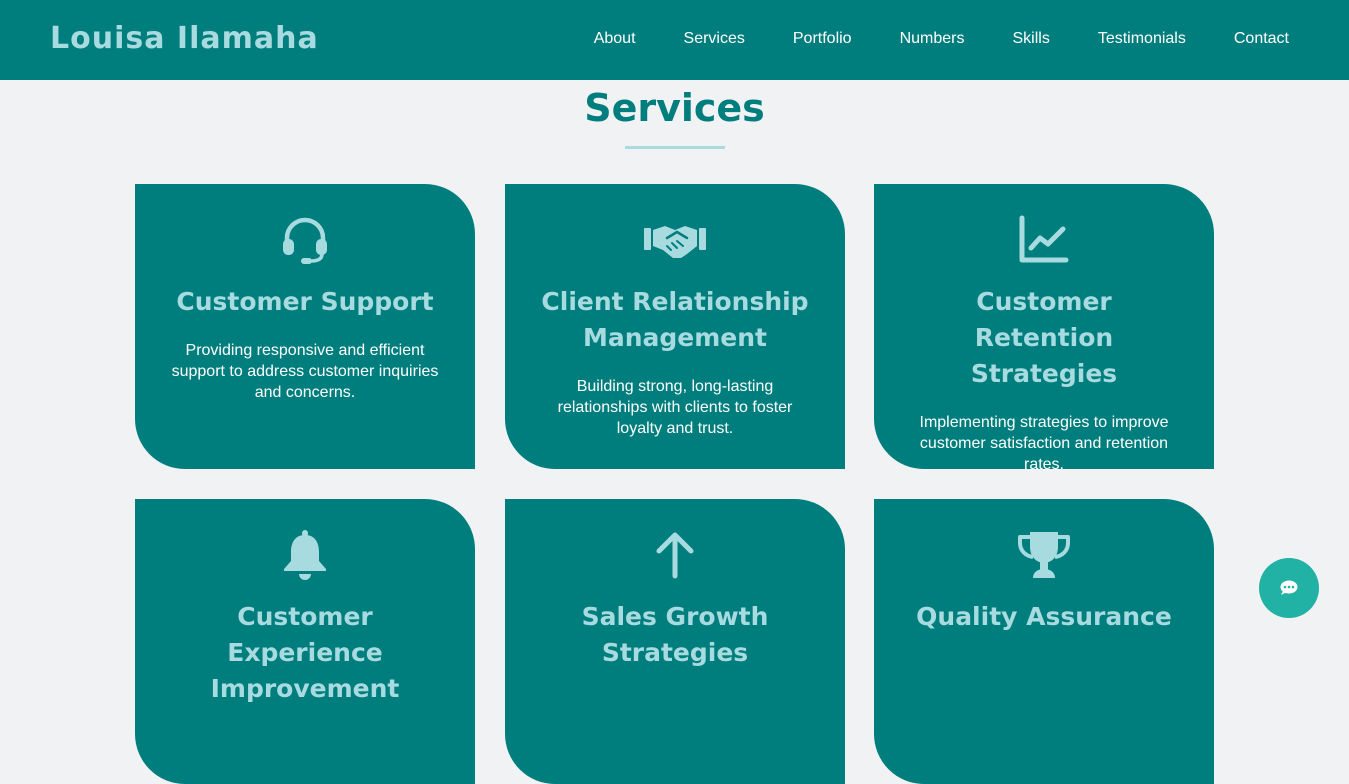  I want to click on chat-bubble-icon, so click(1289, 587).